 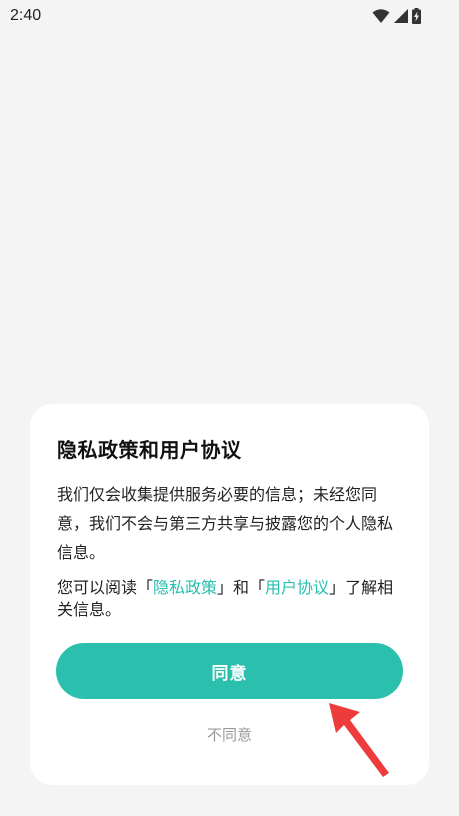 What do you see at coordinates (185, 587) in the screenshot?
I see `privacy-policy-link: 隐私政策` at bounding box center [185, 587].